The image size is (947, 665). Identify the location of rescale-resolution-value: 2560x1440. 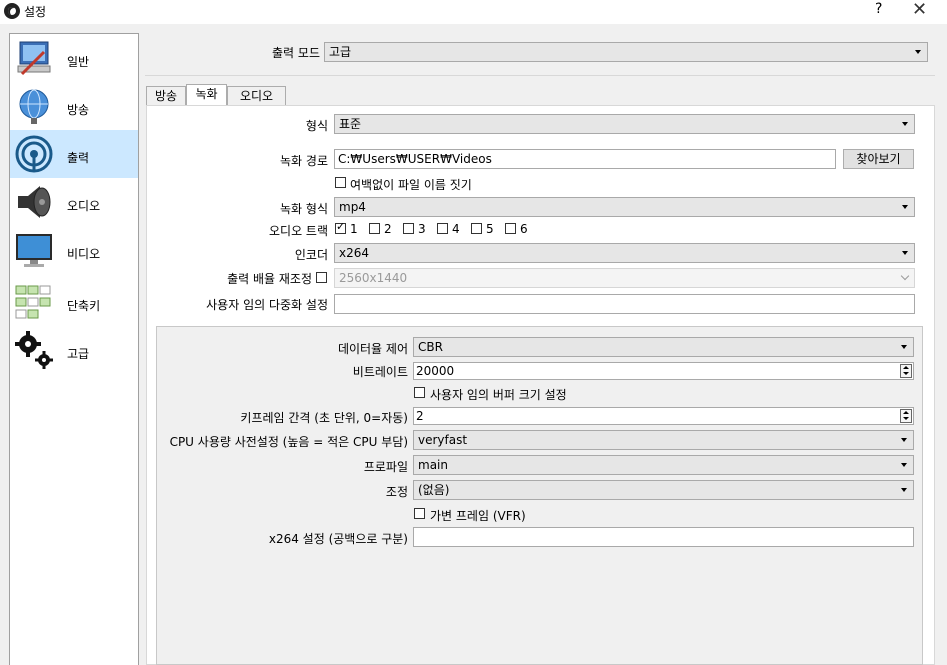
(373, 278).